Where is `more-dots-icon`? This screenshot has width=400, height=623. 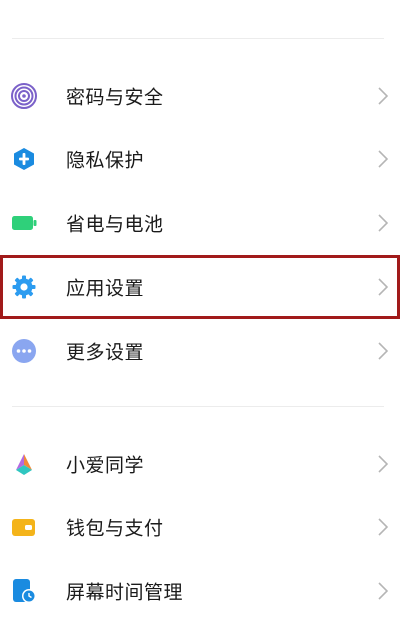 more-dots-icon is located at coordinates (24, 351).